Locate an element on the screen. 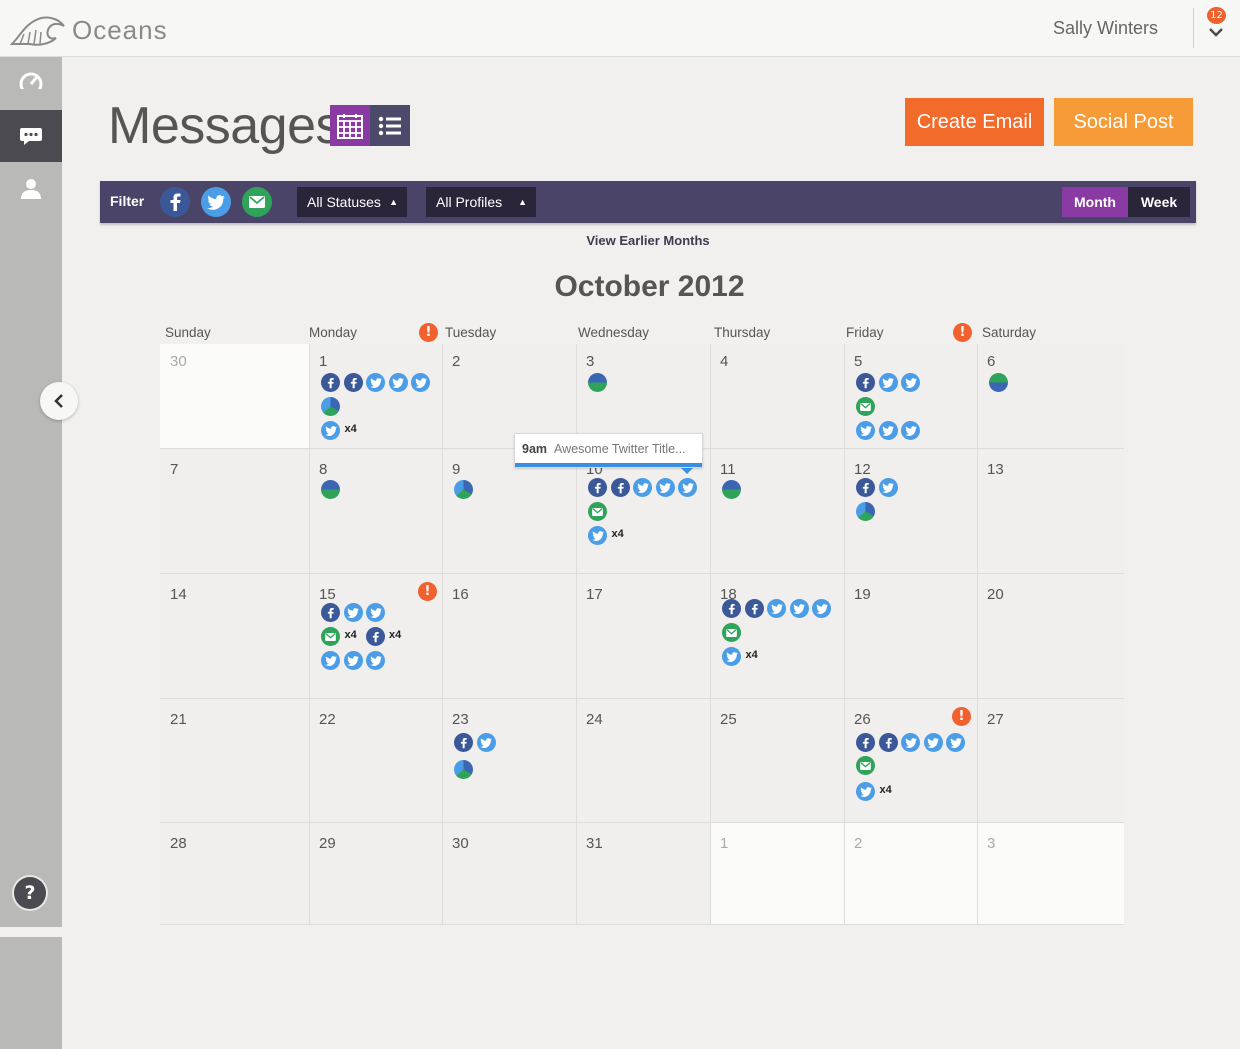 The height and width of the screenshot is (1049, 1240). profiles-dropdown: All Profiles ▲ is located at coordinates (481, 202).